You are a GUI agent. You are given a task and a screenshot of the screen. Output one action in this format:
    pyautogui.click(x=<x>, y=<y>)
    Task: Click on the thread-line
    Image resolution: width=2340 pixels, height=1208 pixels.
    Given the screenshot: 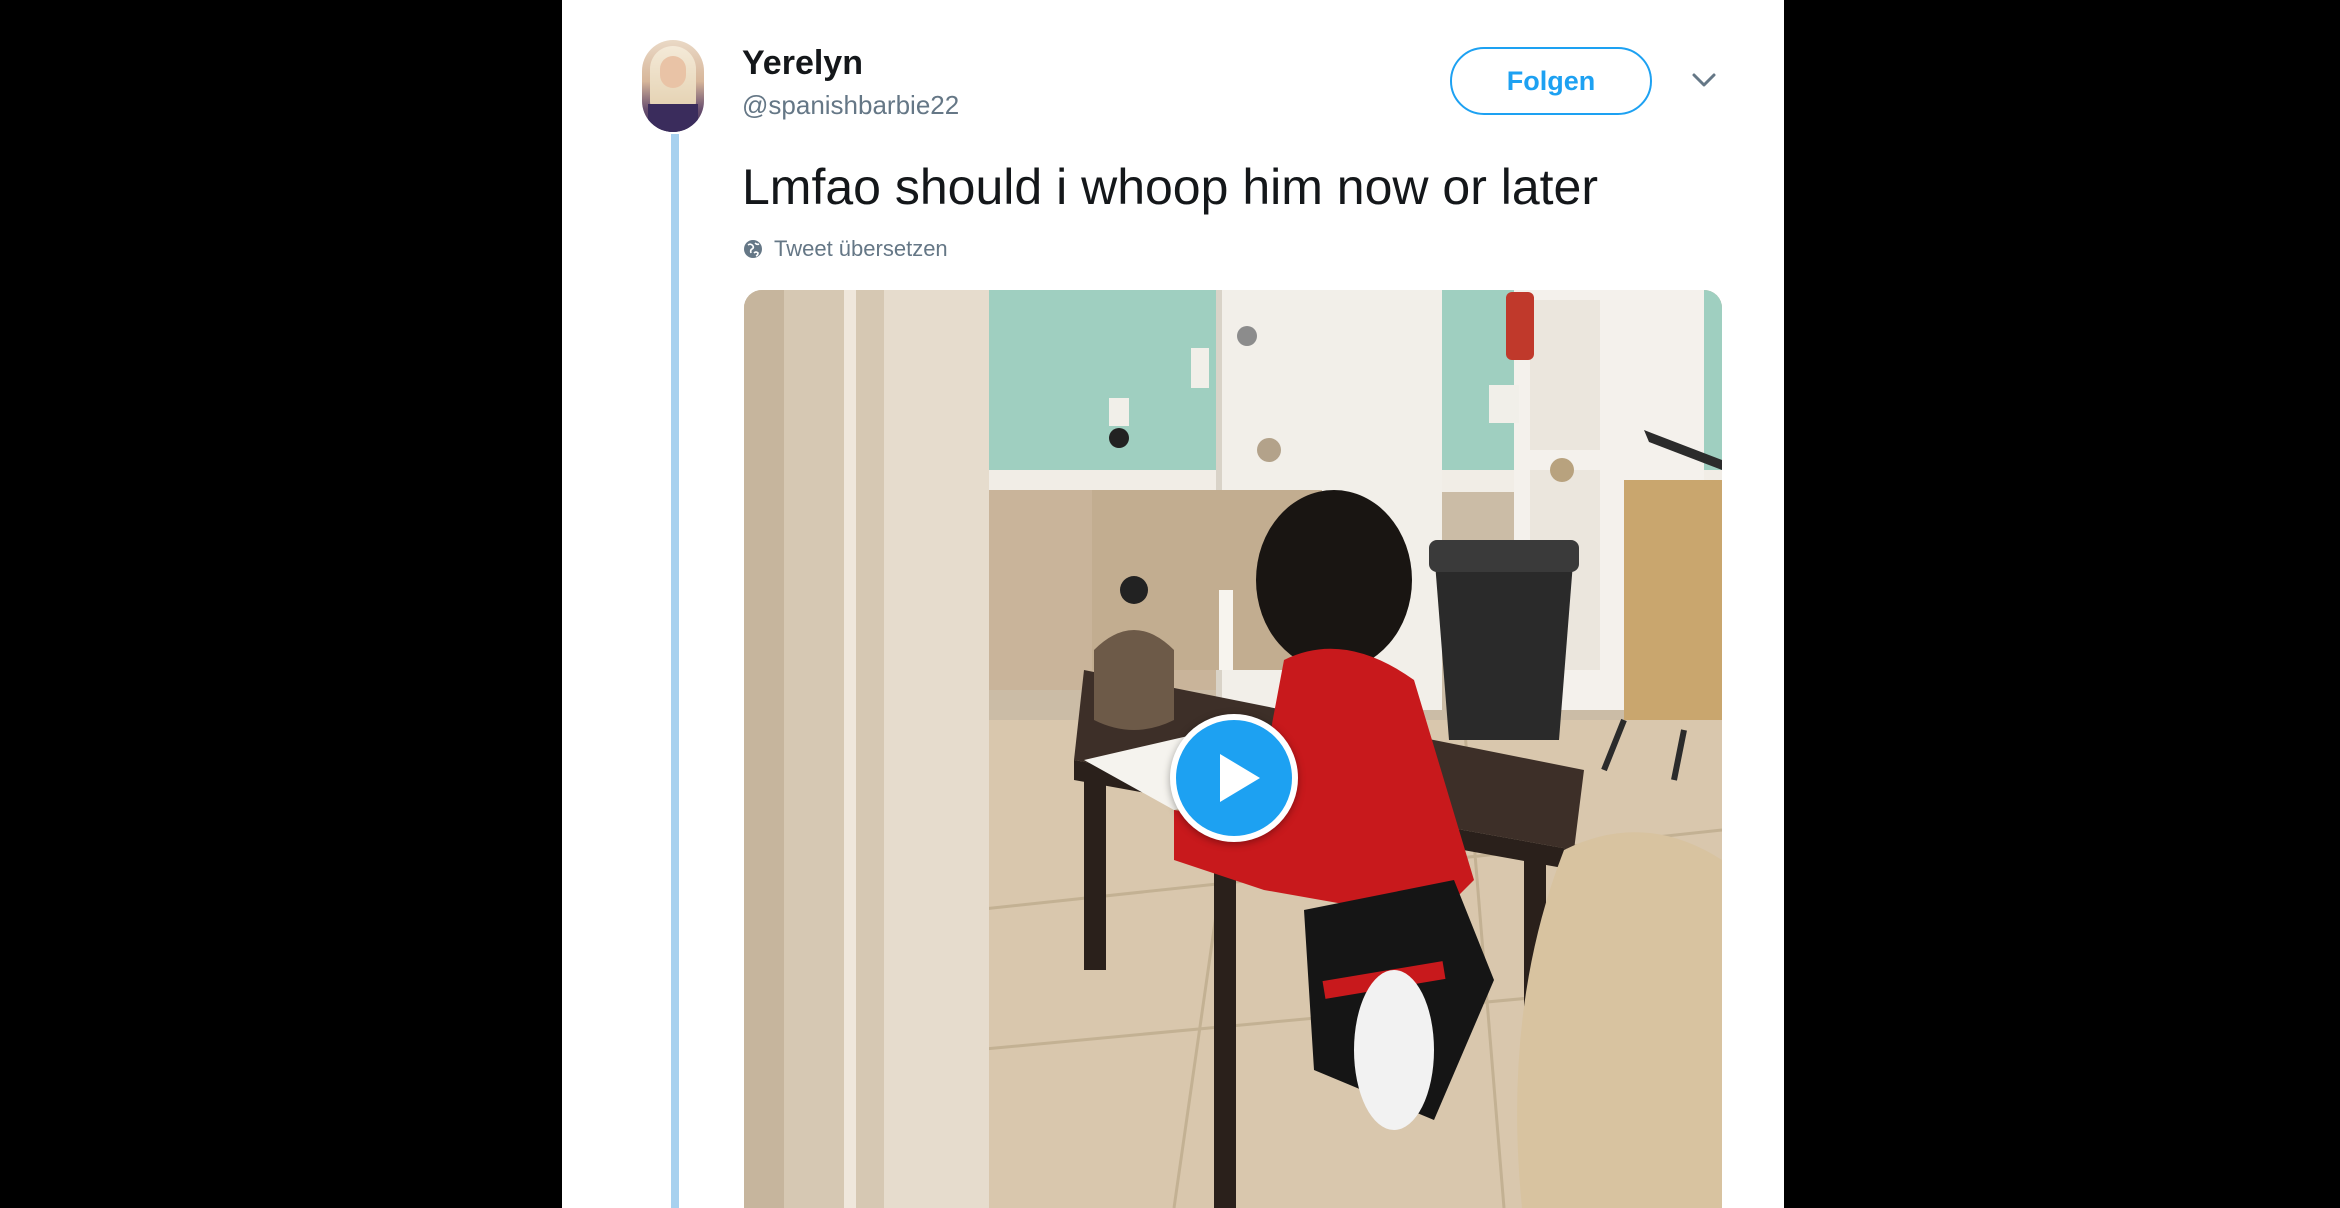 What is the action you would take?
    pyautogui.click(x=675, y=671)
    